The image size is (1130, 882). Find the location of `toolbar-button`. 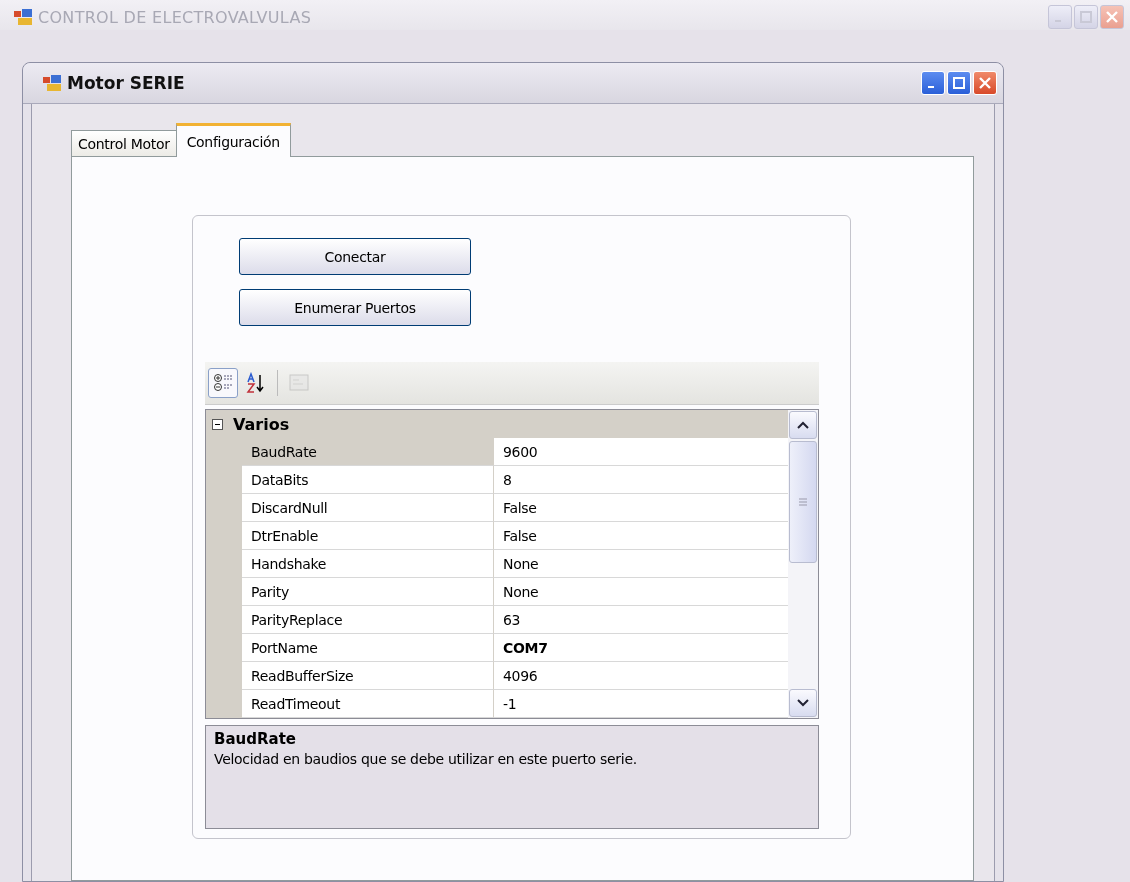

toolbar-button is located at coordinates (223, 383).